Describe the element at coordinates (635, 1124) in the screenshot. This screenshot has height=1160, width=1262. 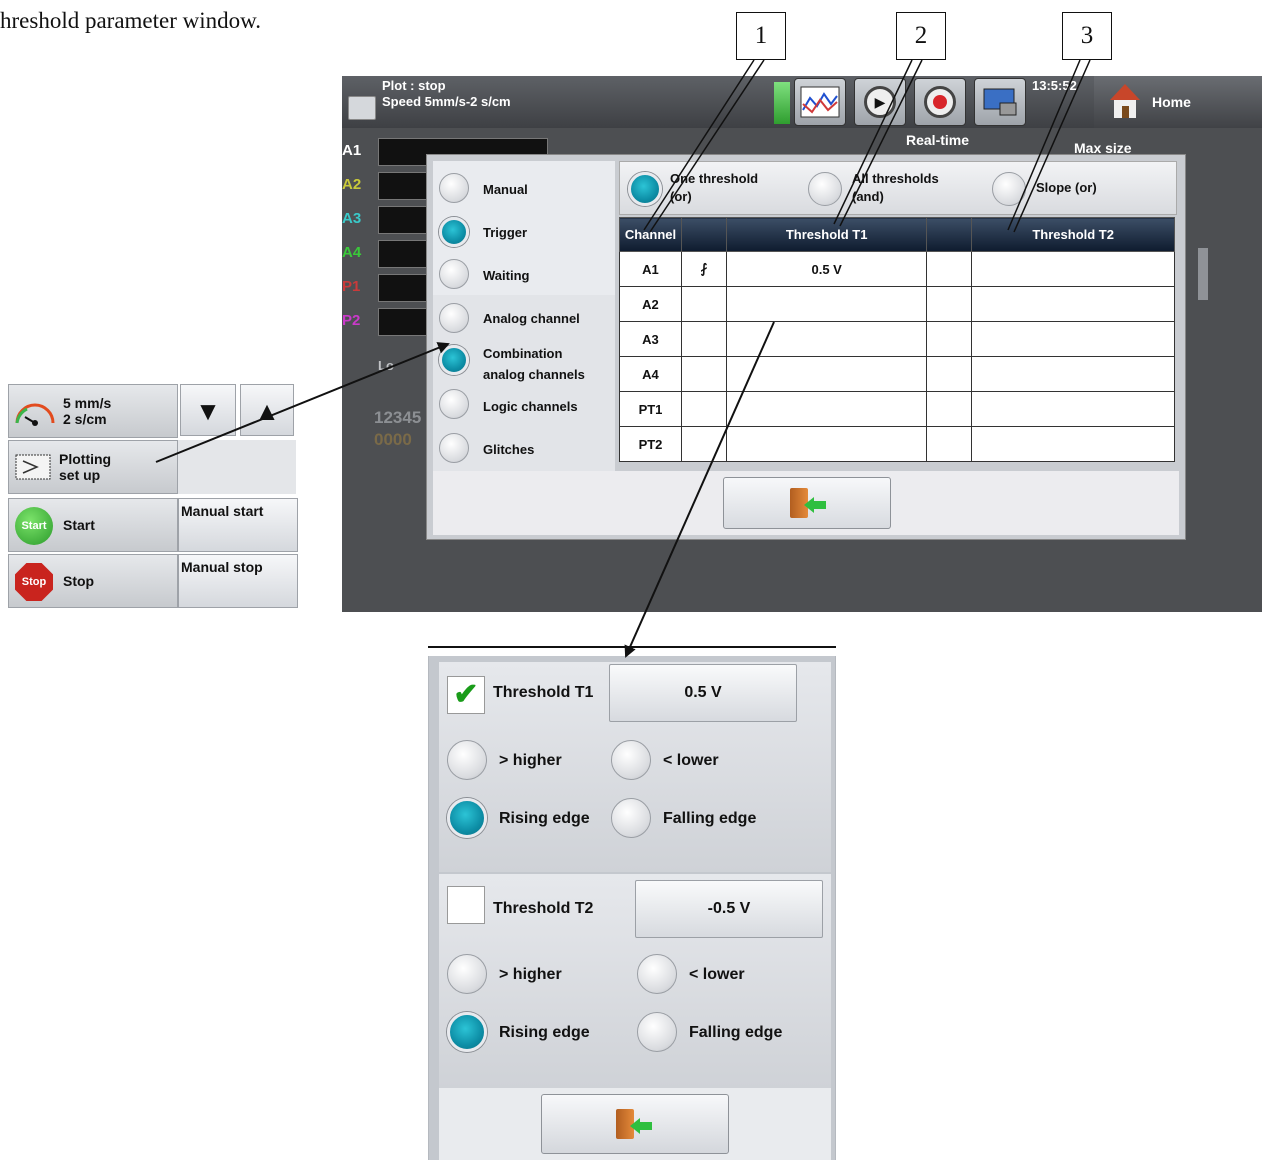
I see `threshold-exit-button` at that location.